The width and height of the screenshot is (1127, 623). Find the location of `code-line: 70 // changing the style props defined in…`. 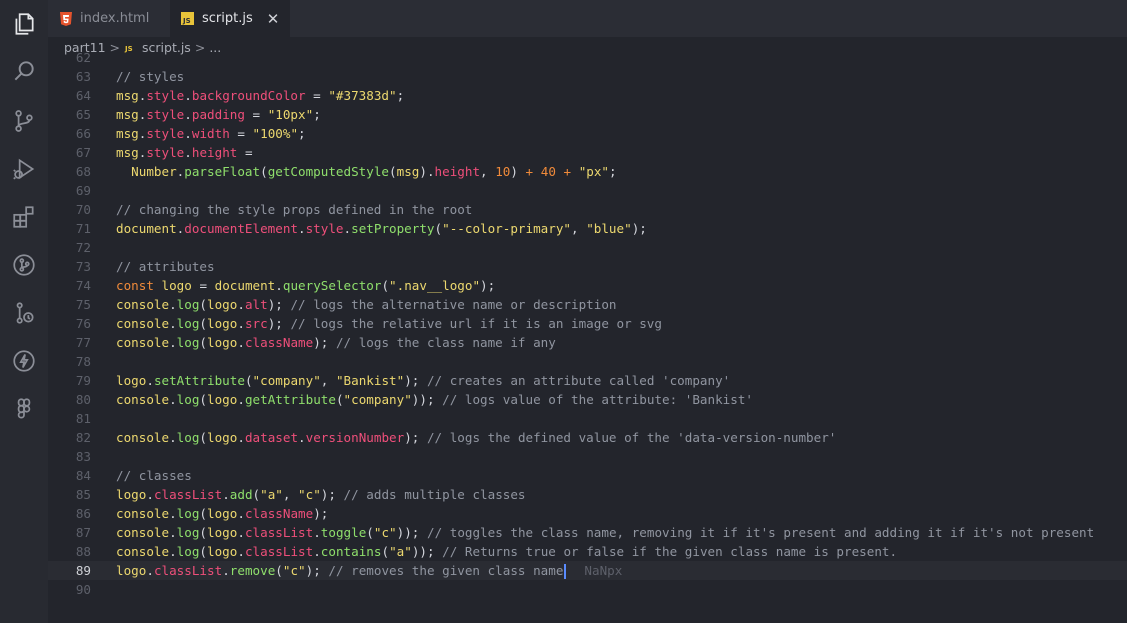

code-line: 70 // changing the style props defined in… is located at coordinates (587, 209).